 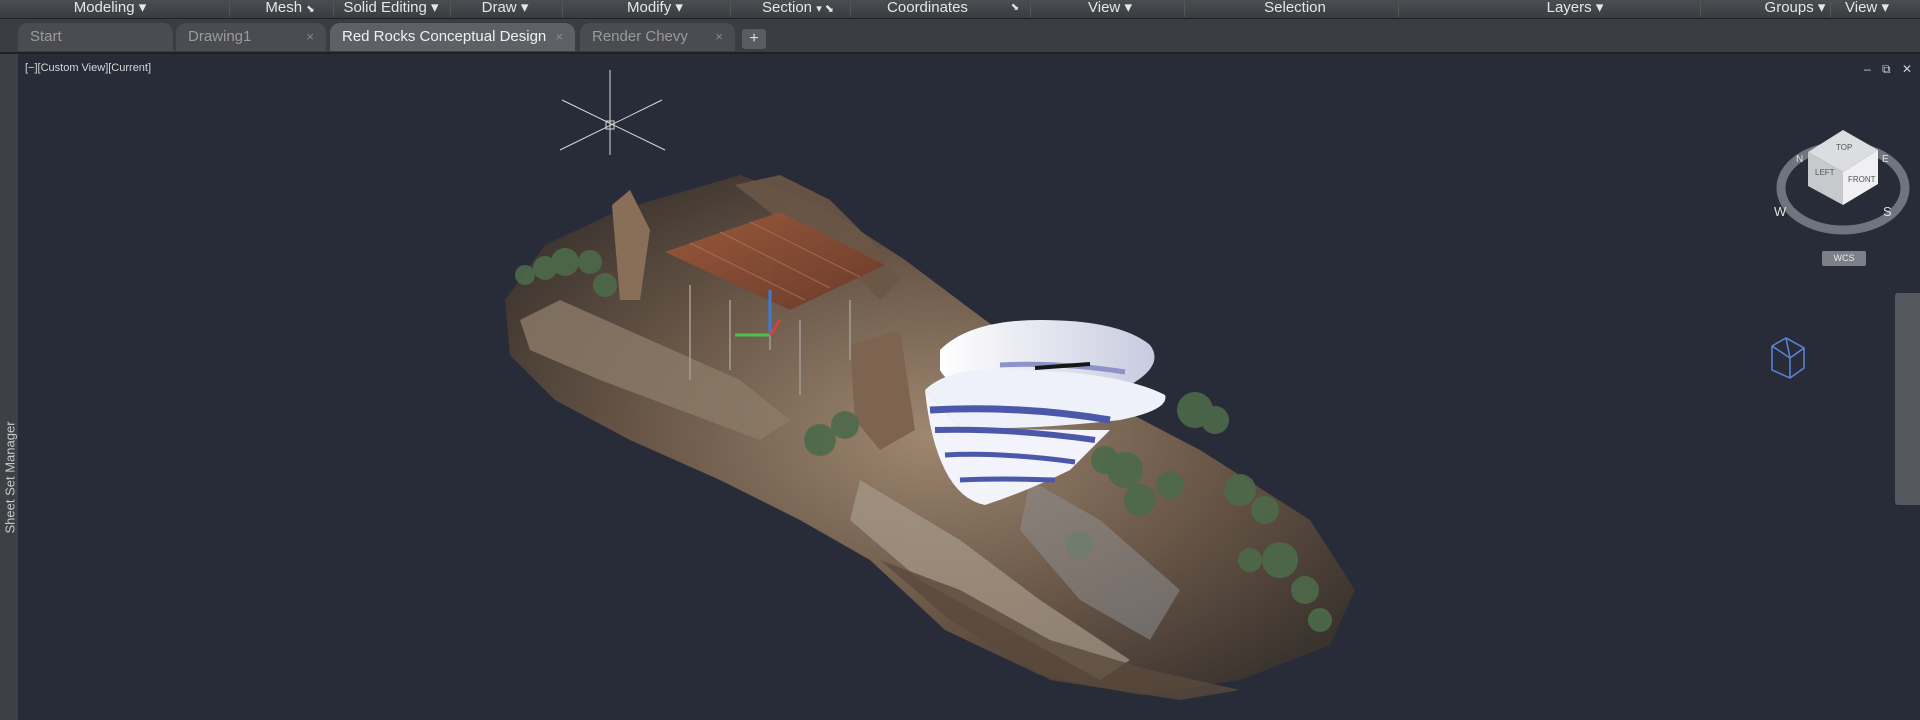 I want to click on ribbon-coordinates: Coordinates, so click(x=927, y=9).